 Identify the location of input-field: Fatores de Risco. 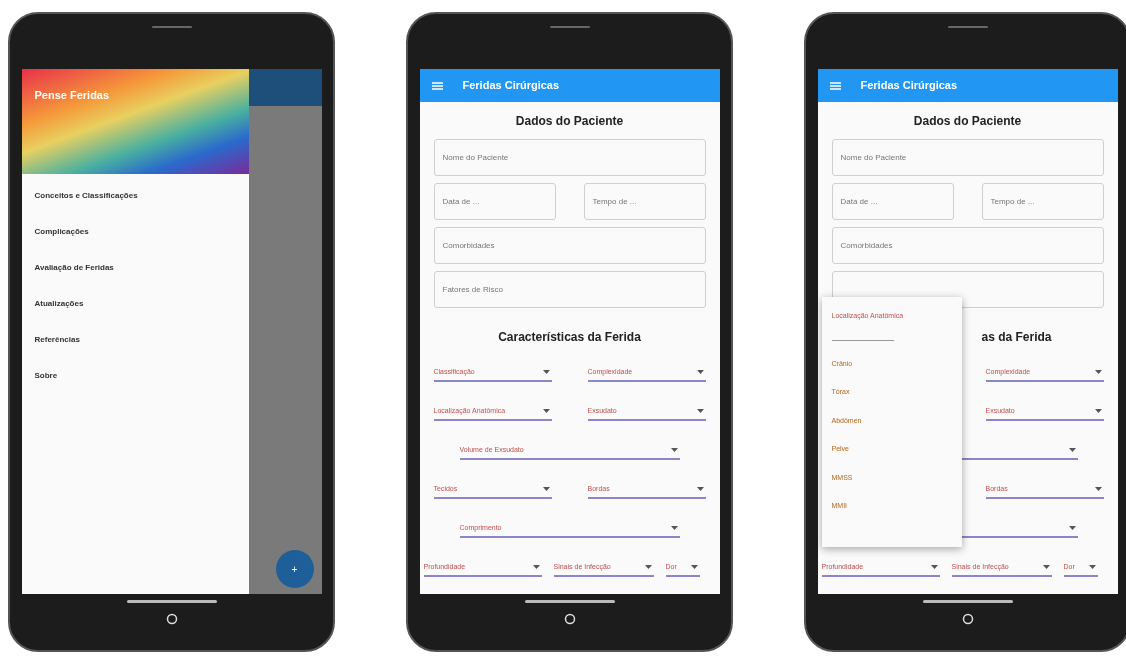
(569, 289).